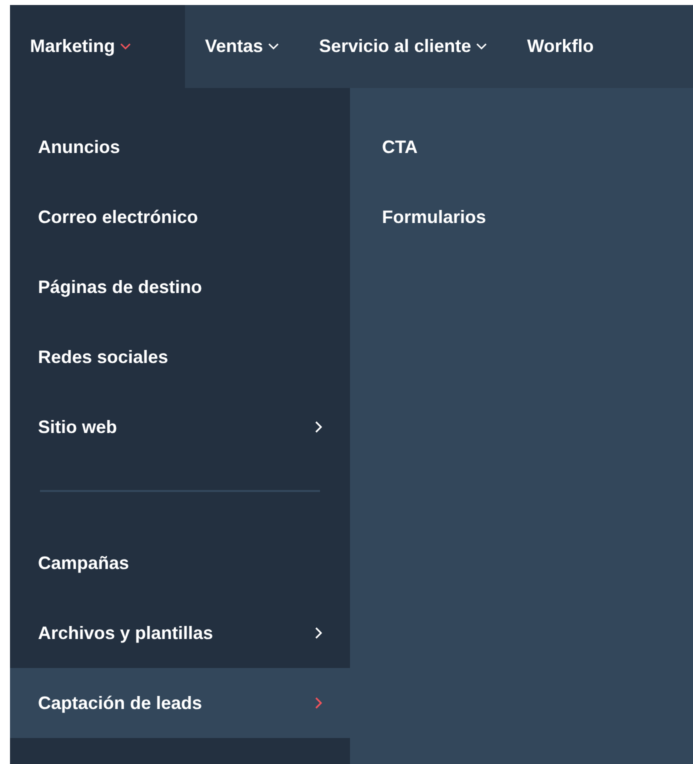 This screenshot has height=764, width=693. I want to click on menu-item: Redes sociales, so click(180, 357).